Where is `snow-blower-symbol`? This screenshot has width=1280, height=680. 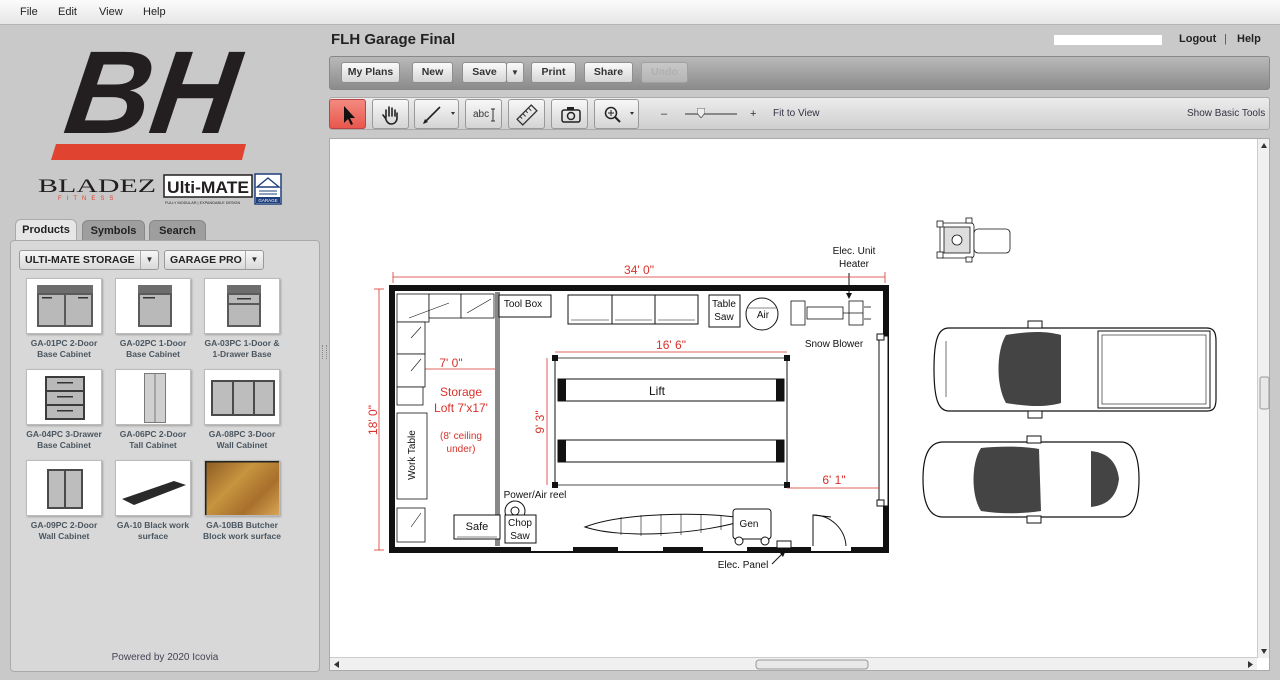 snow-blower-symbol is located at coordinates (830, 313).